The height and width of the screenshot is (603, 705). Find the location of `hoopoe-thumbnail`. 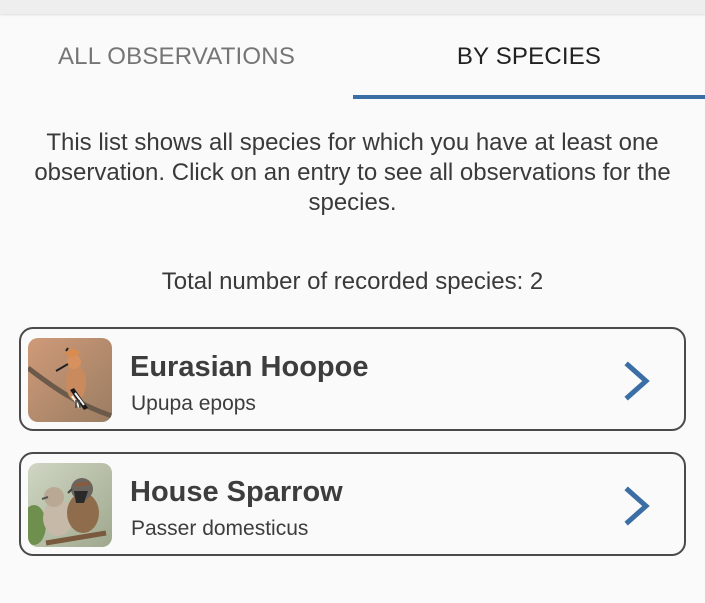

hoopoe-thumbnail is located at coordinates (70, 380).